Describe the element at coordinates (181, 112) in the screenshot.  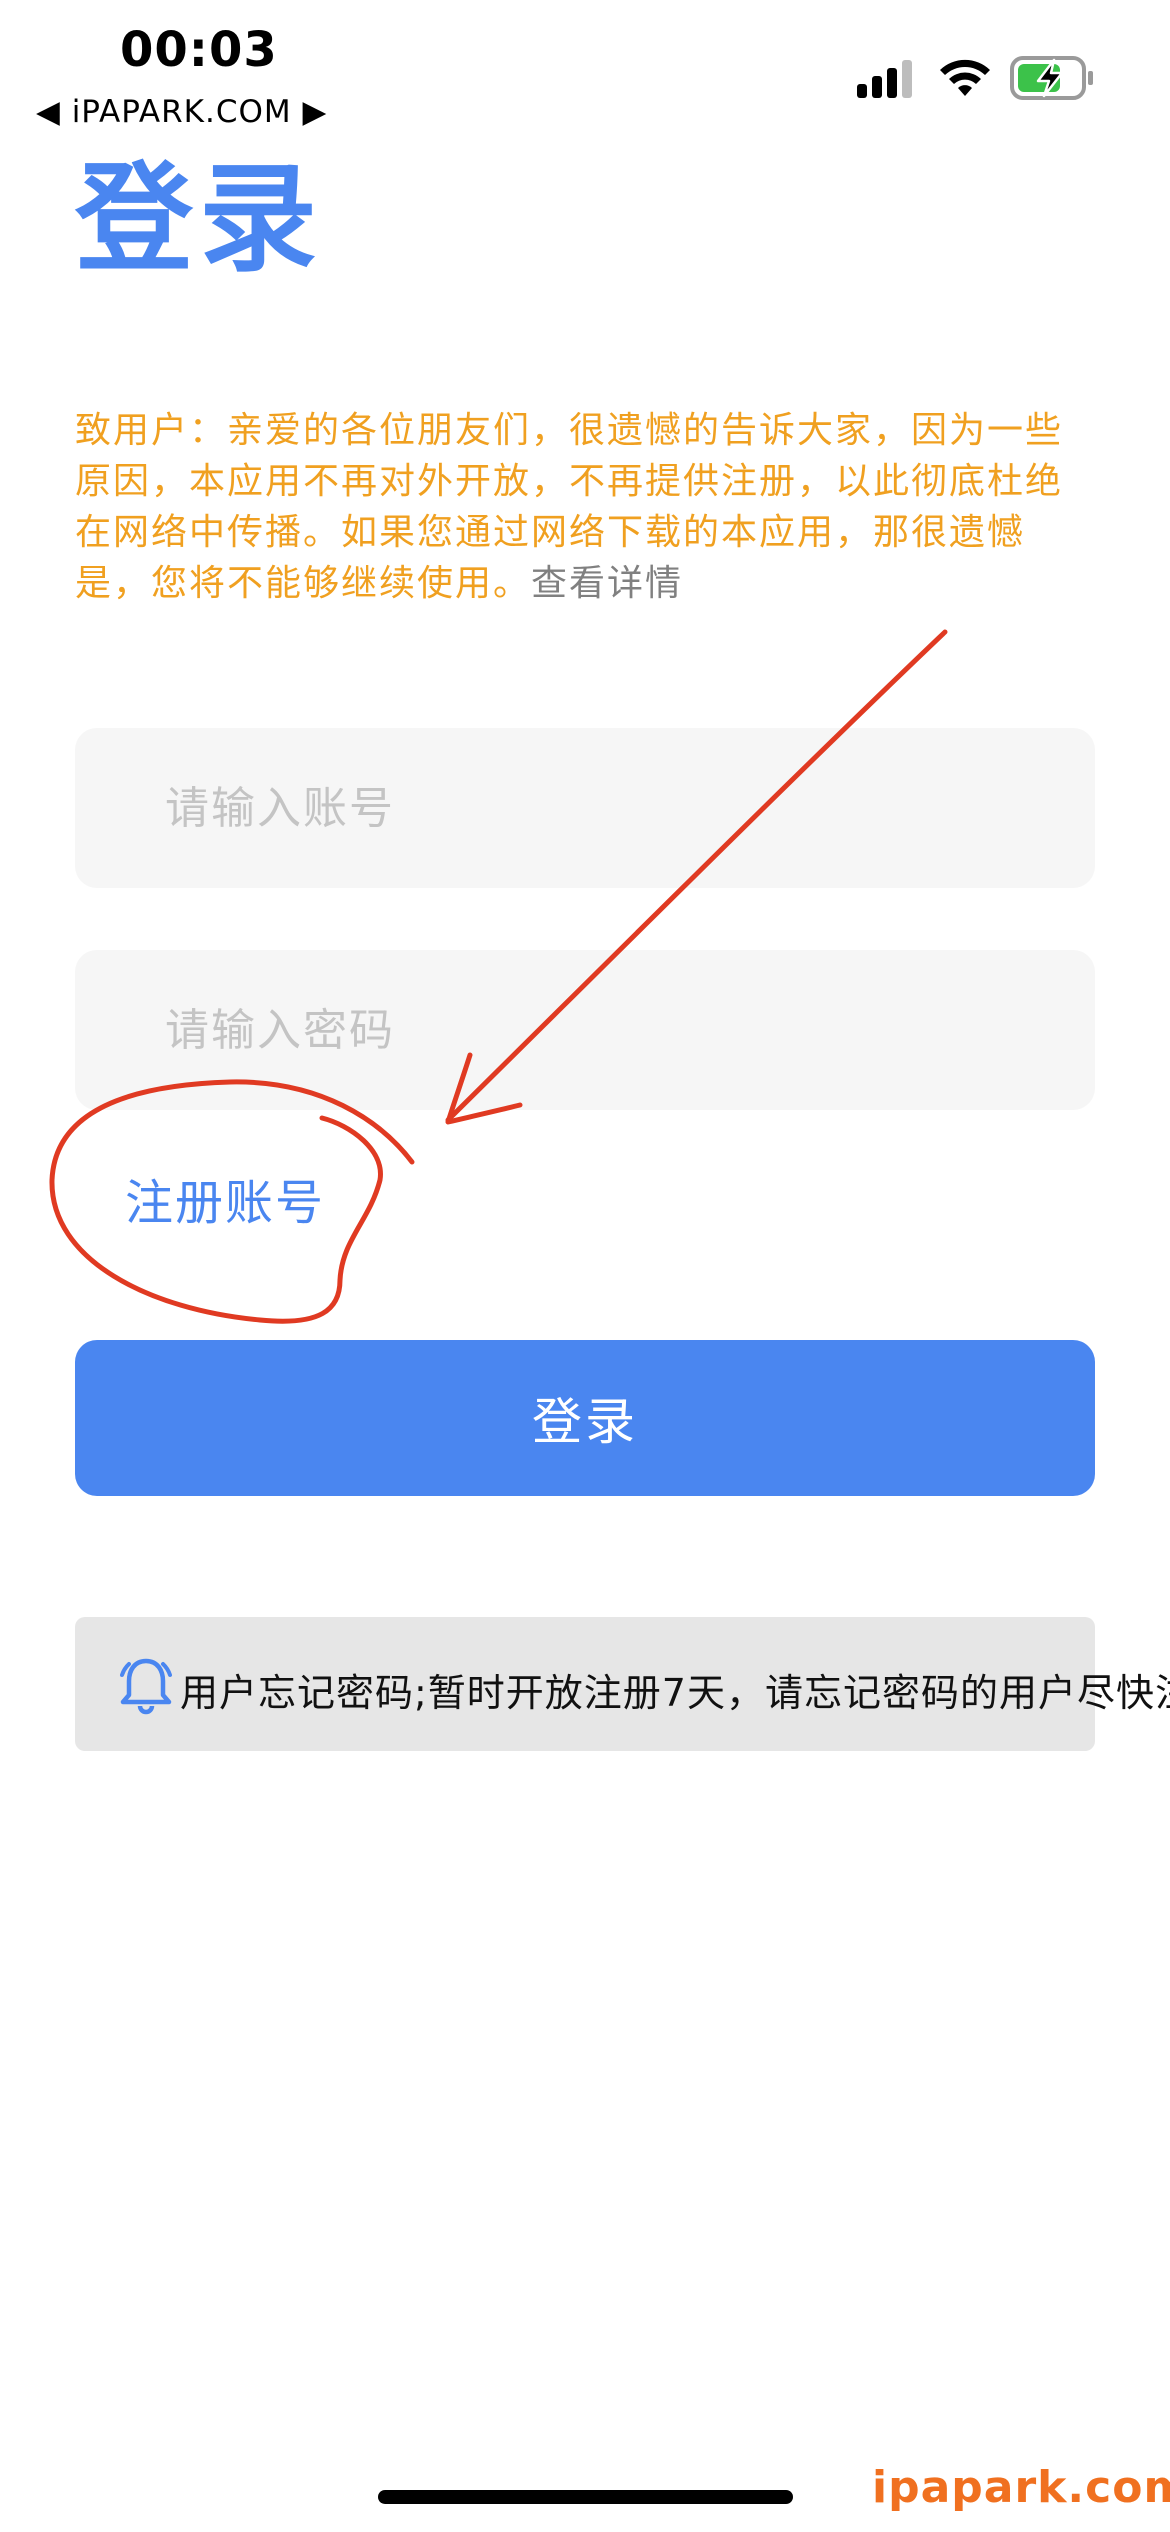
I see `back-to-app-link: ◀ iPAPARK.COM ▶` at that location.